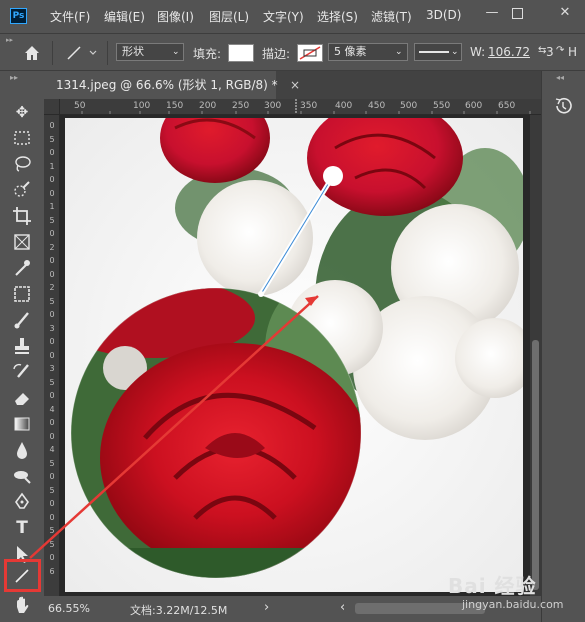 This screenshot has height=622, width=585. What do you see at coordinates (560, 50) in the screenshot?
I see `swap-icon: ↷` at bounding box center [560, 50].